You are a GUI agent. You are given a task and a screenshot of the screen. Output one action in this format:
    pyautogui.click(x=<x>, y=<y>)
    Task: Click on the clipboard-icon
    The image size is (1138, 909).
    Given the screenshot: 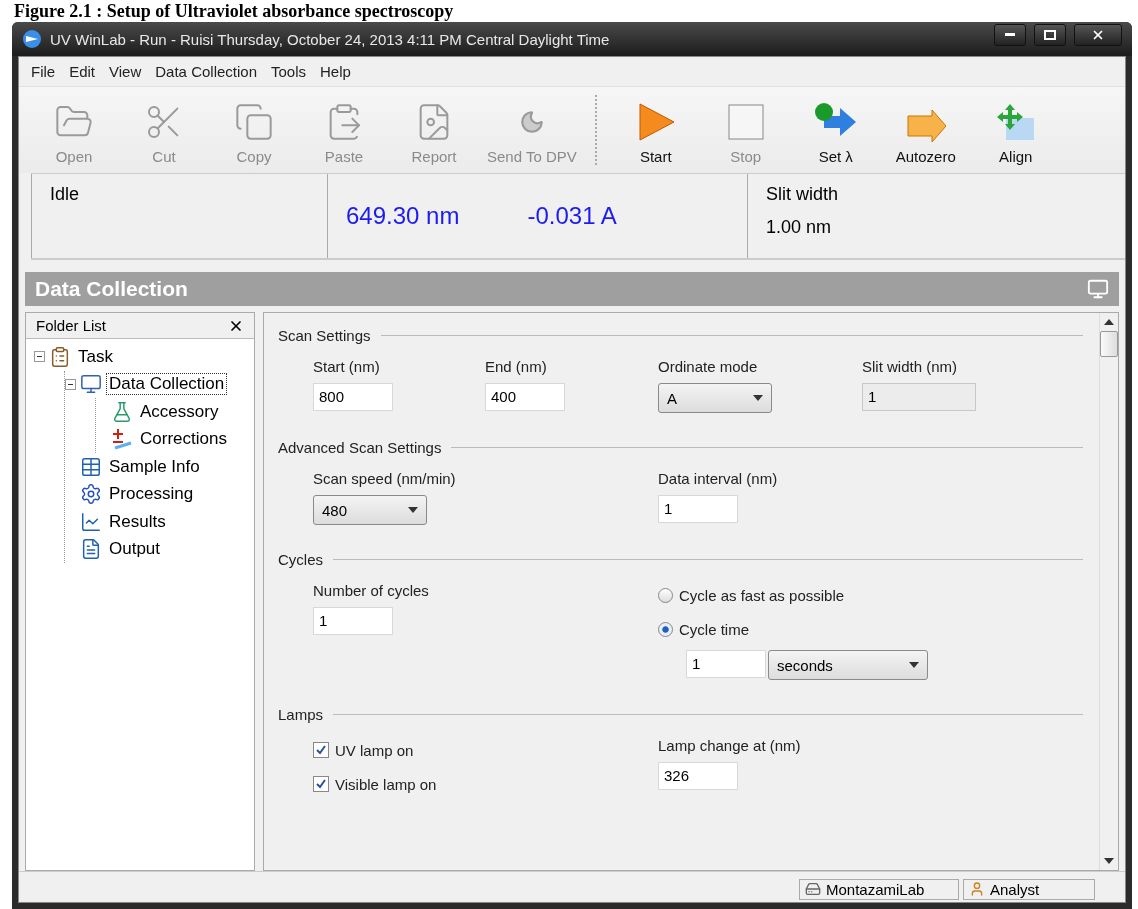 What is the action you would take?
    pyautogui.click(x=60, y=356)
    